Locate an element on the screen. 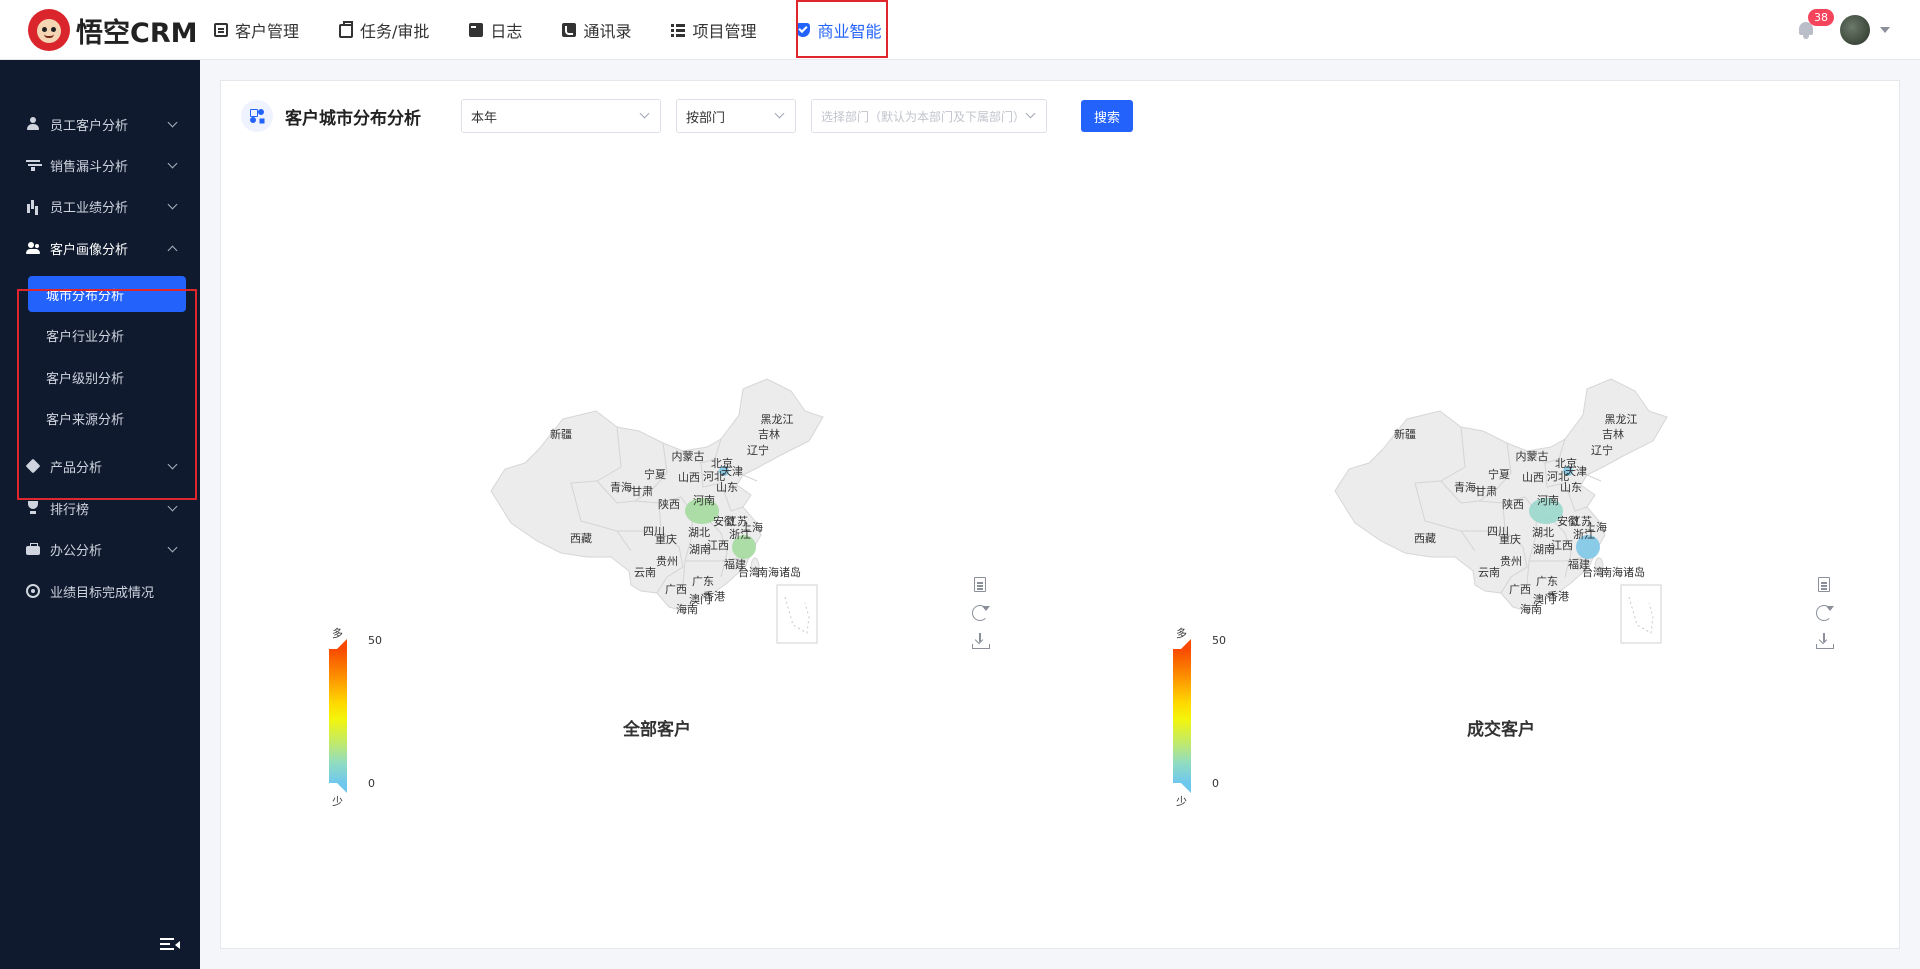 The image size is (1920, 969). province-label: 青海 is located at coordinates (1465, 487).